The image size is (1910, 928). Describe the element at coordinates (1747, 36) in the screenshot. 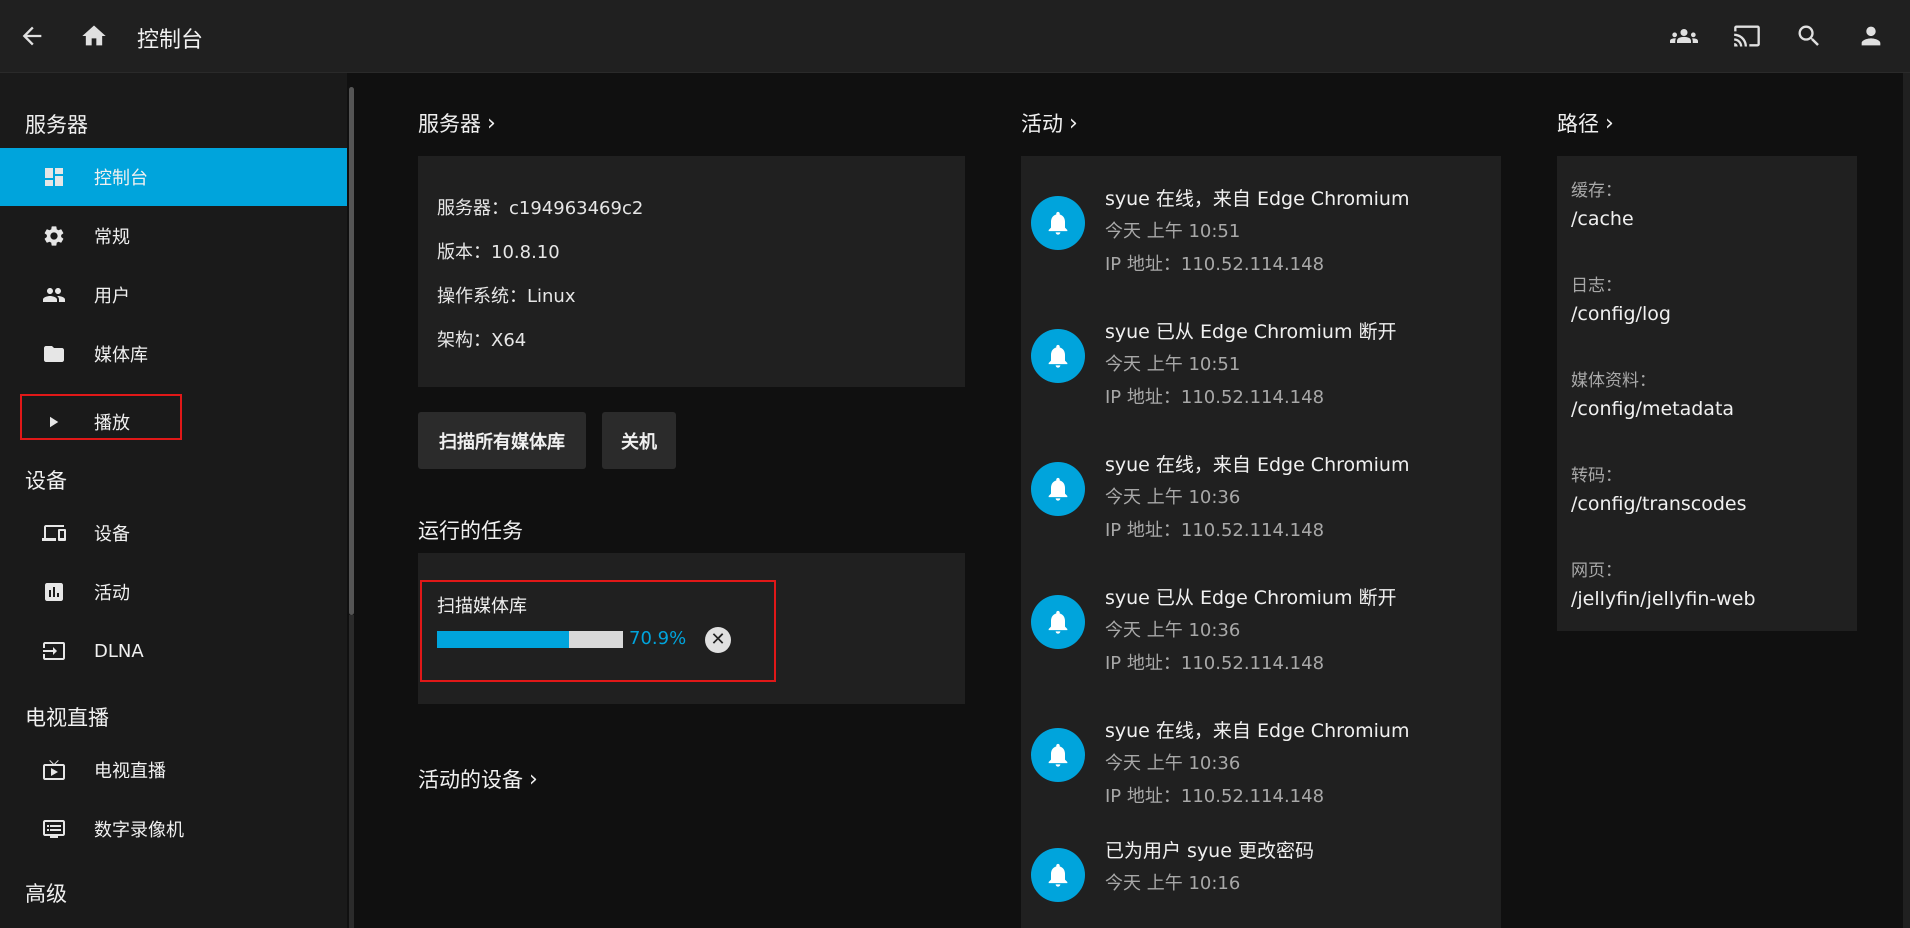

I see `cast-icon` at that location.